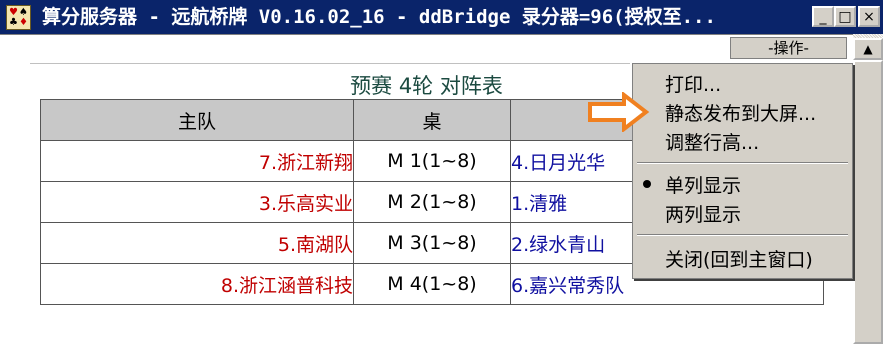 The height and width of the screenshot is (344, 883). What do you see at coordinates (18, 17) in the screenshot?
I see `app-icon: ♥ ♠ ♣ ♦` at bounding box center [18, 17].